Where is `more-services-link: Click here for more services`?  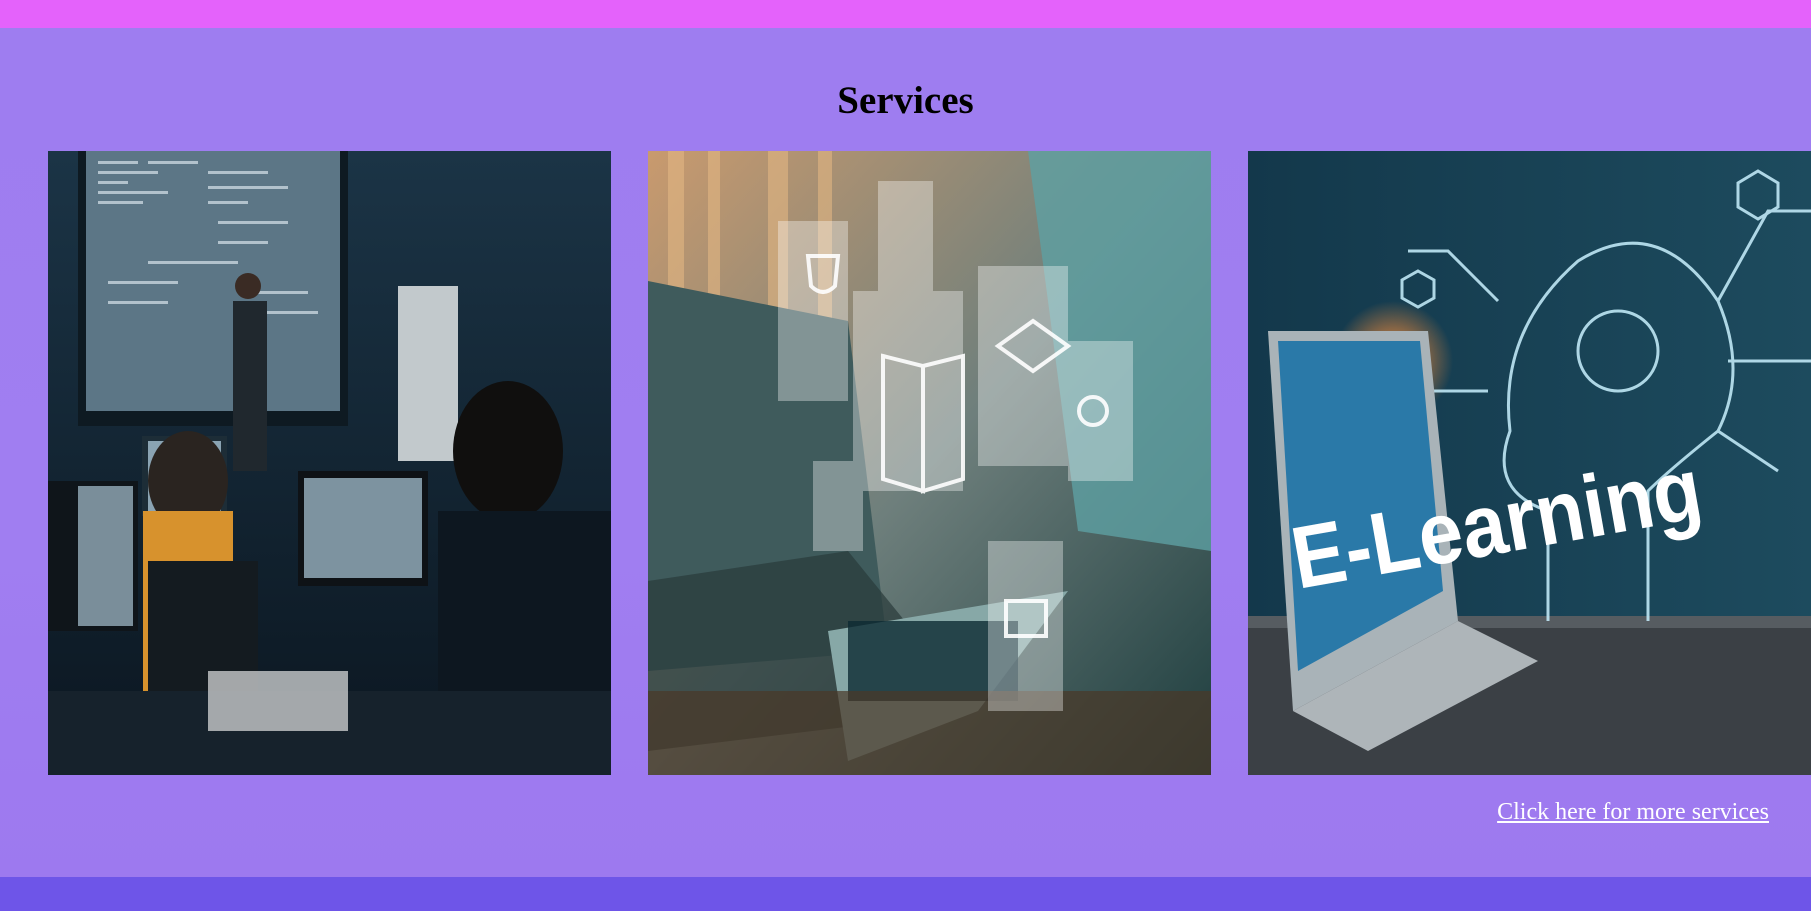
more-services-link: Click here for more services is located at coordinates (1633, 812).